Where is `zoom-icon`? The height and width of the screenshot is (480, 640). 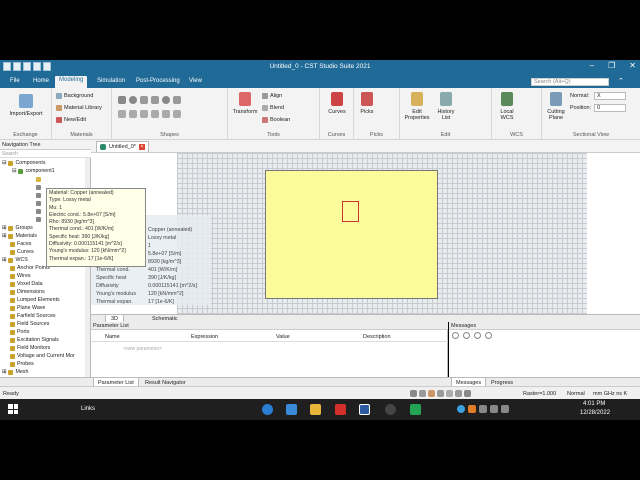 zoom-icon is located at coordinates (422, 393).